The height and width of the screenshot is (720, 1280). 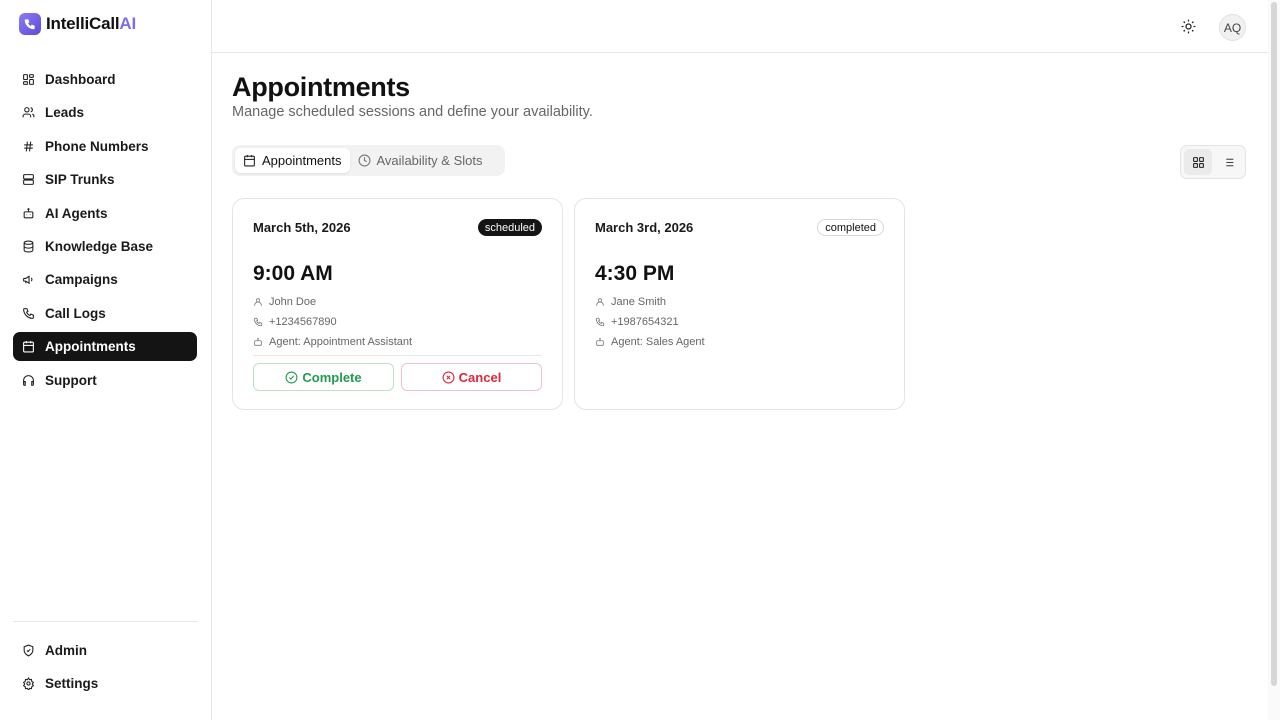 What do you see at coordinates (65, 113) in the screenshot?
I see `sidebar-item-label: Leads` at bounding box center [65, 113].